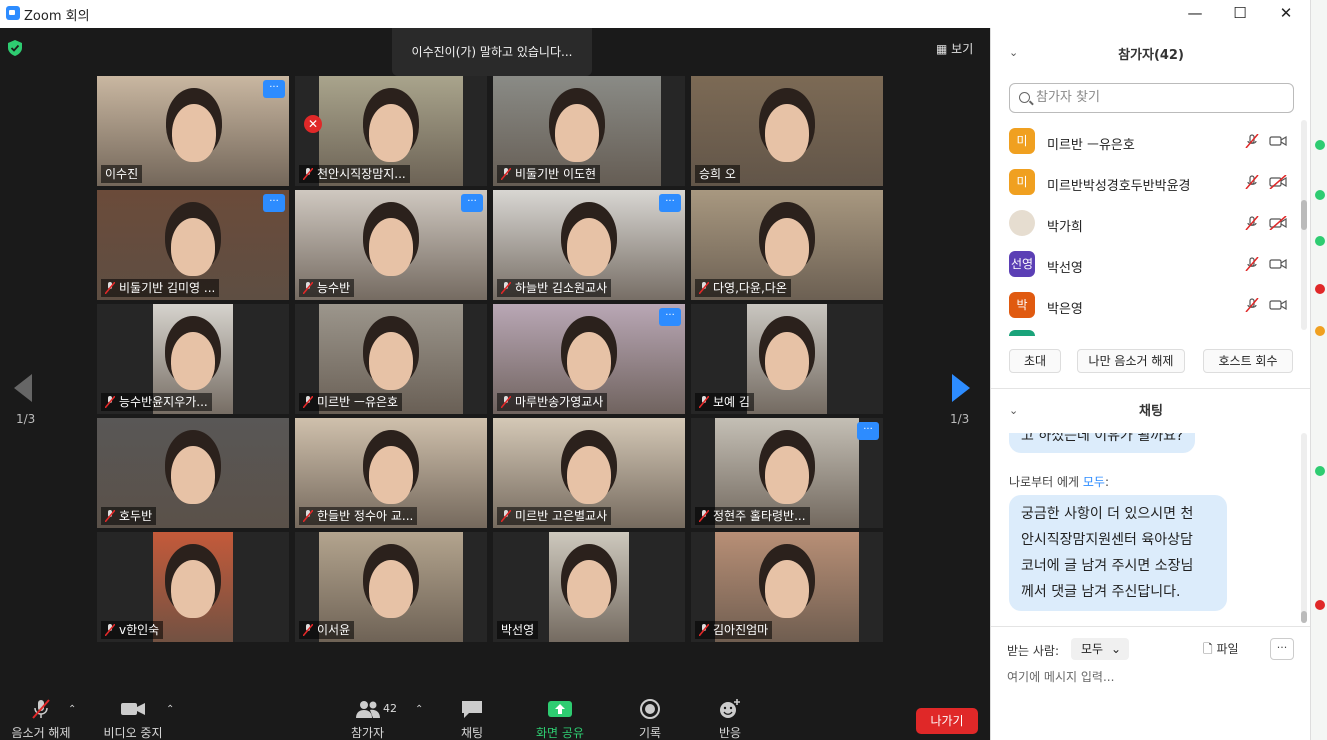 The image size is (1327, 740). Describe the element at coordinates (193, 473) in the screenshot. I see `video-tile: 호두반` at that location.